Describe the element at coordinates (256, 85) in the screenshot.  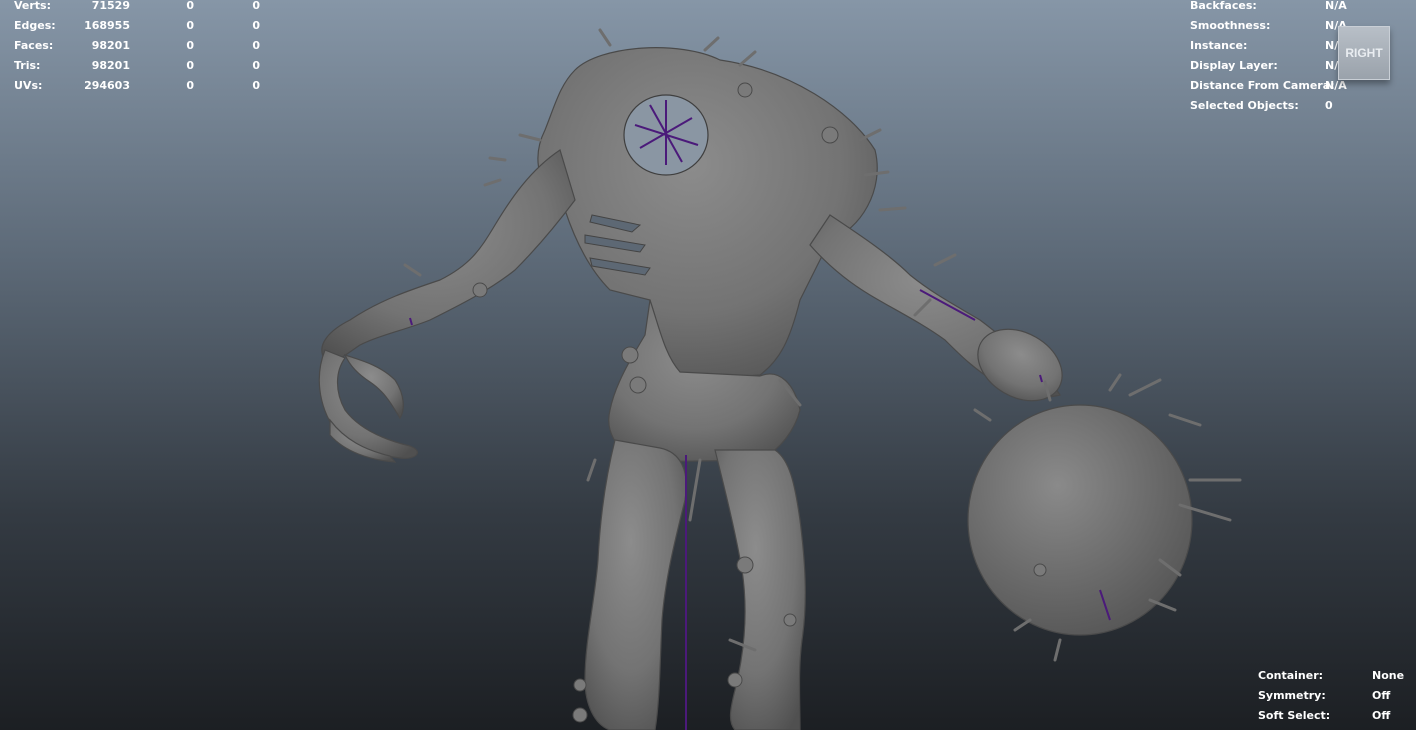
I see `uvs-extra: 0` at that location.